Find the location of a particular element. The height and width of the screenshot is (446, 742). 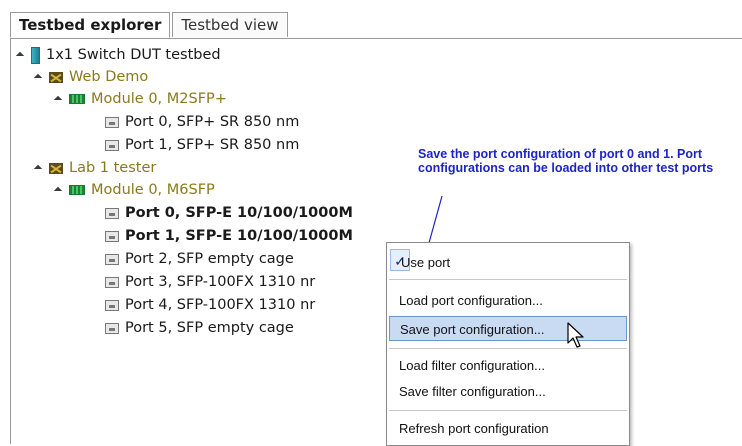

tab-testbed-view: Testbed view is located at coordinates (230, 24).